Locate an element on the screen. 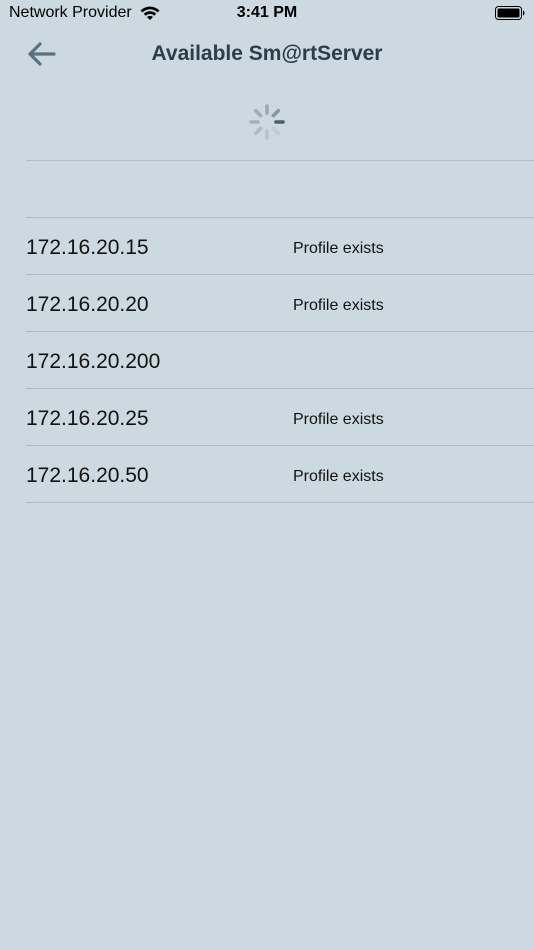 This screenshot has height=950, width=534. server-ip: 172.16.20.20 is located at coordinates (87, 304).